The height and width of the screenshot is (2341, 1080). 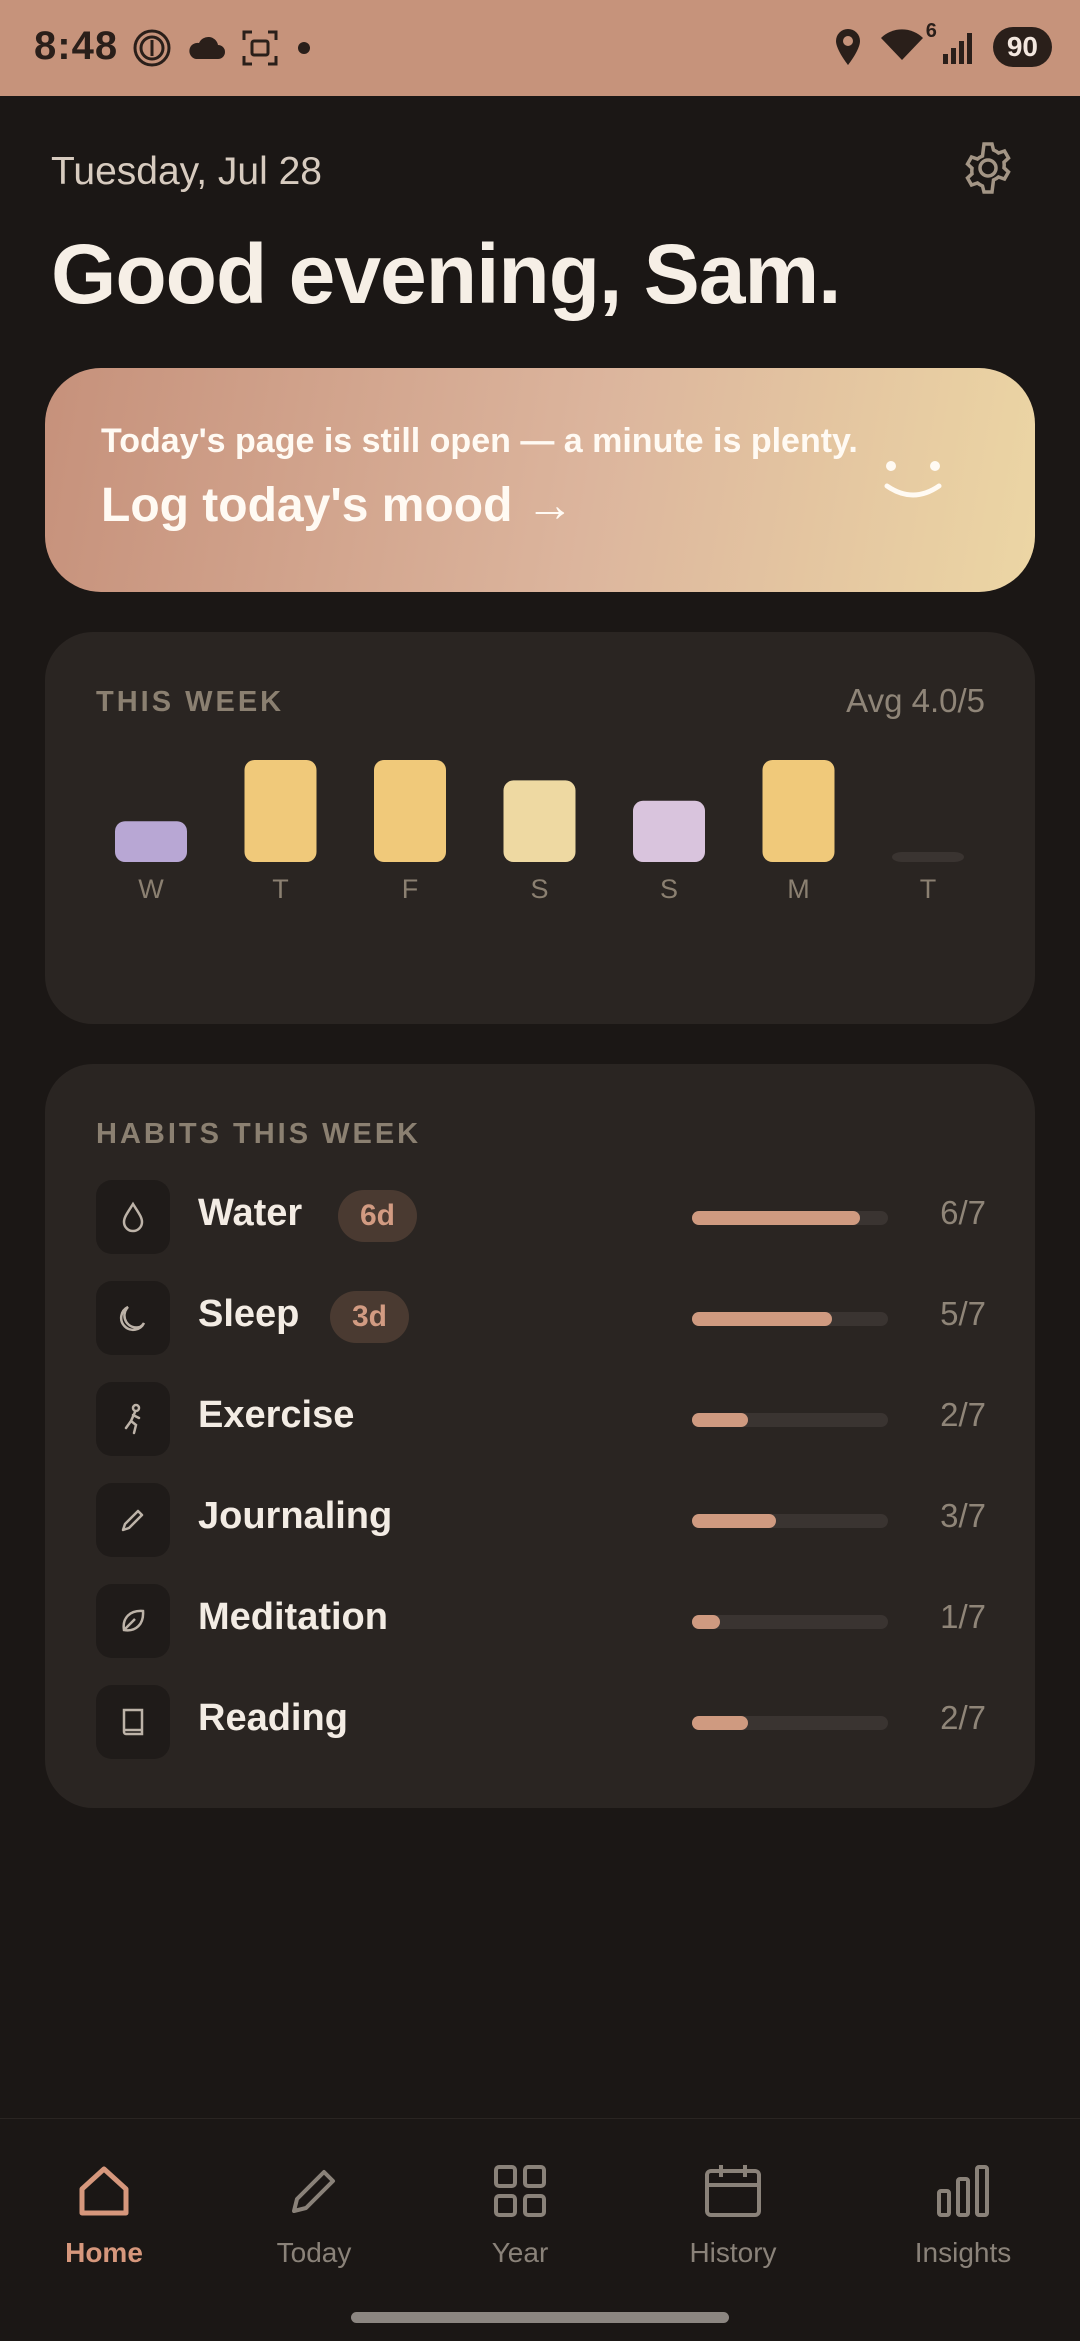 I want to click on nav-tab-today: Today, so click(x=314, y=2214).